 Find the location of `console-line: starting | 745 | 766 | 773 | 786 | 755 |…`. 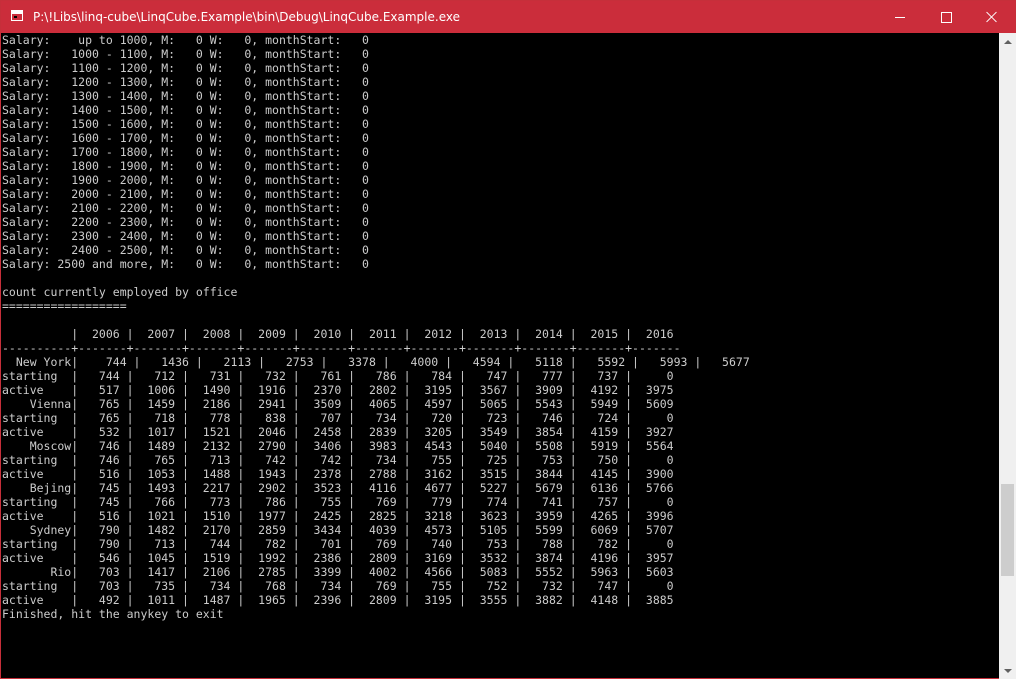

console-line: starting | 745 | 766 | 773 | 786 | 755 |… is located at coordinates (338, 502).